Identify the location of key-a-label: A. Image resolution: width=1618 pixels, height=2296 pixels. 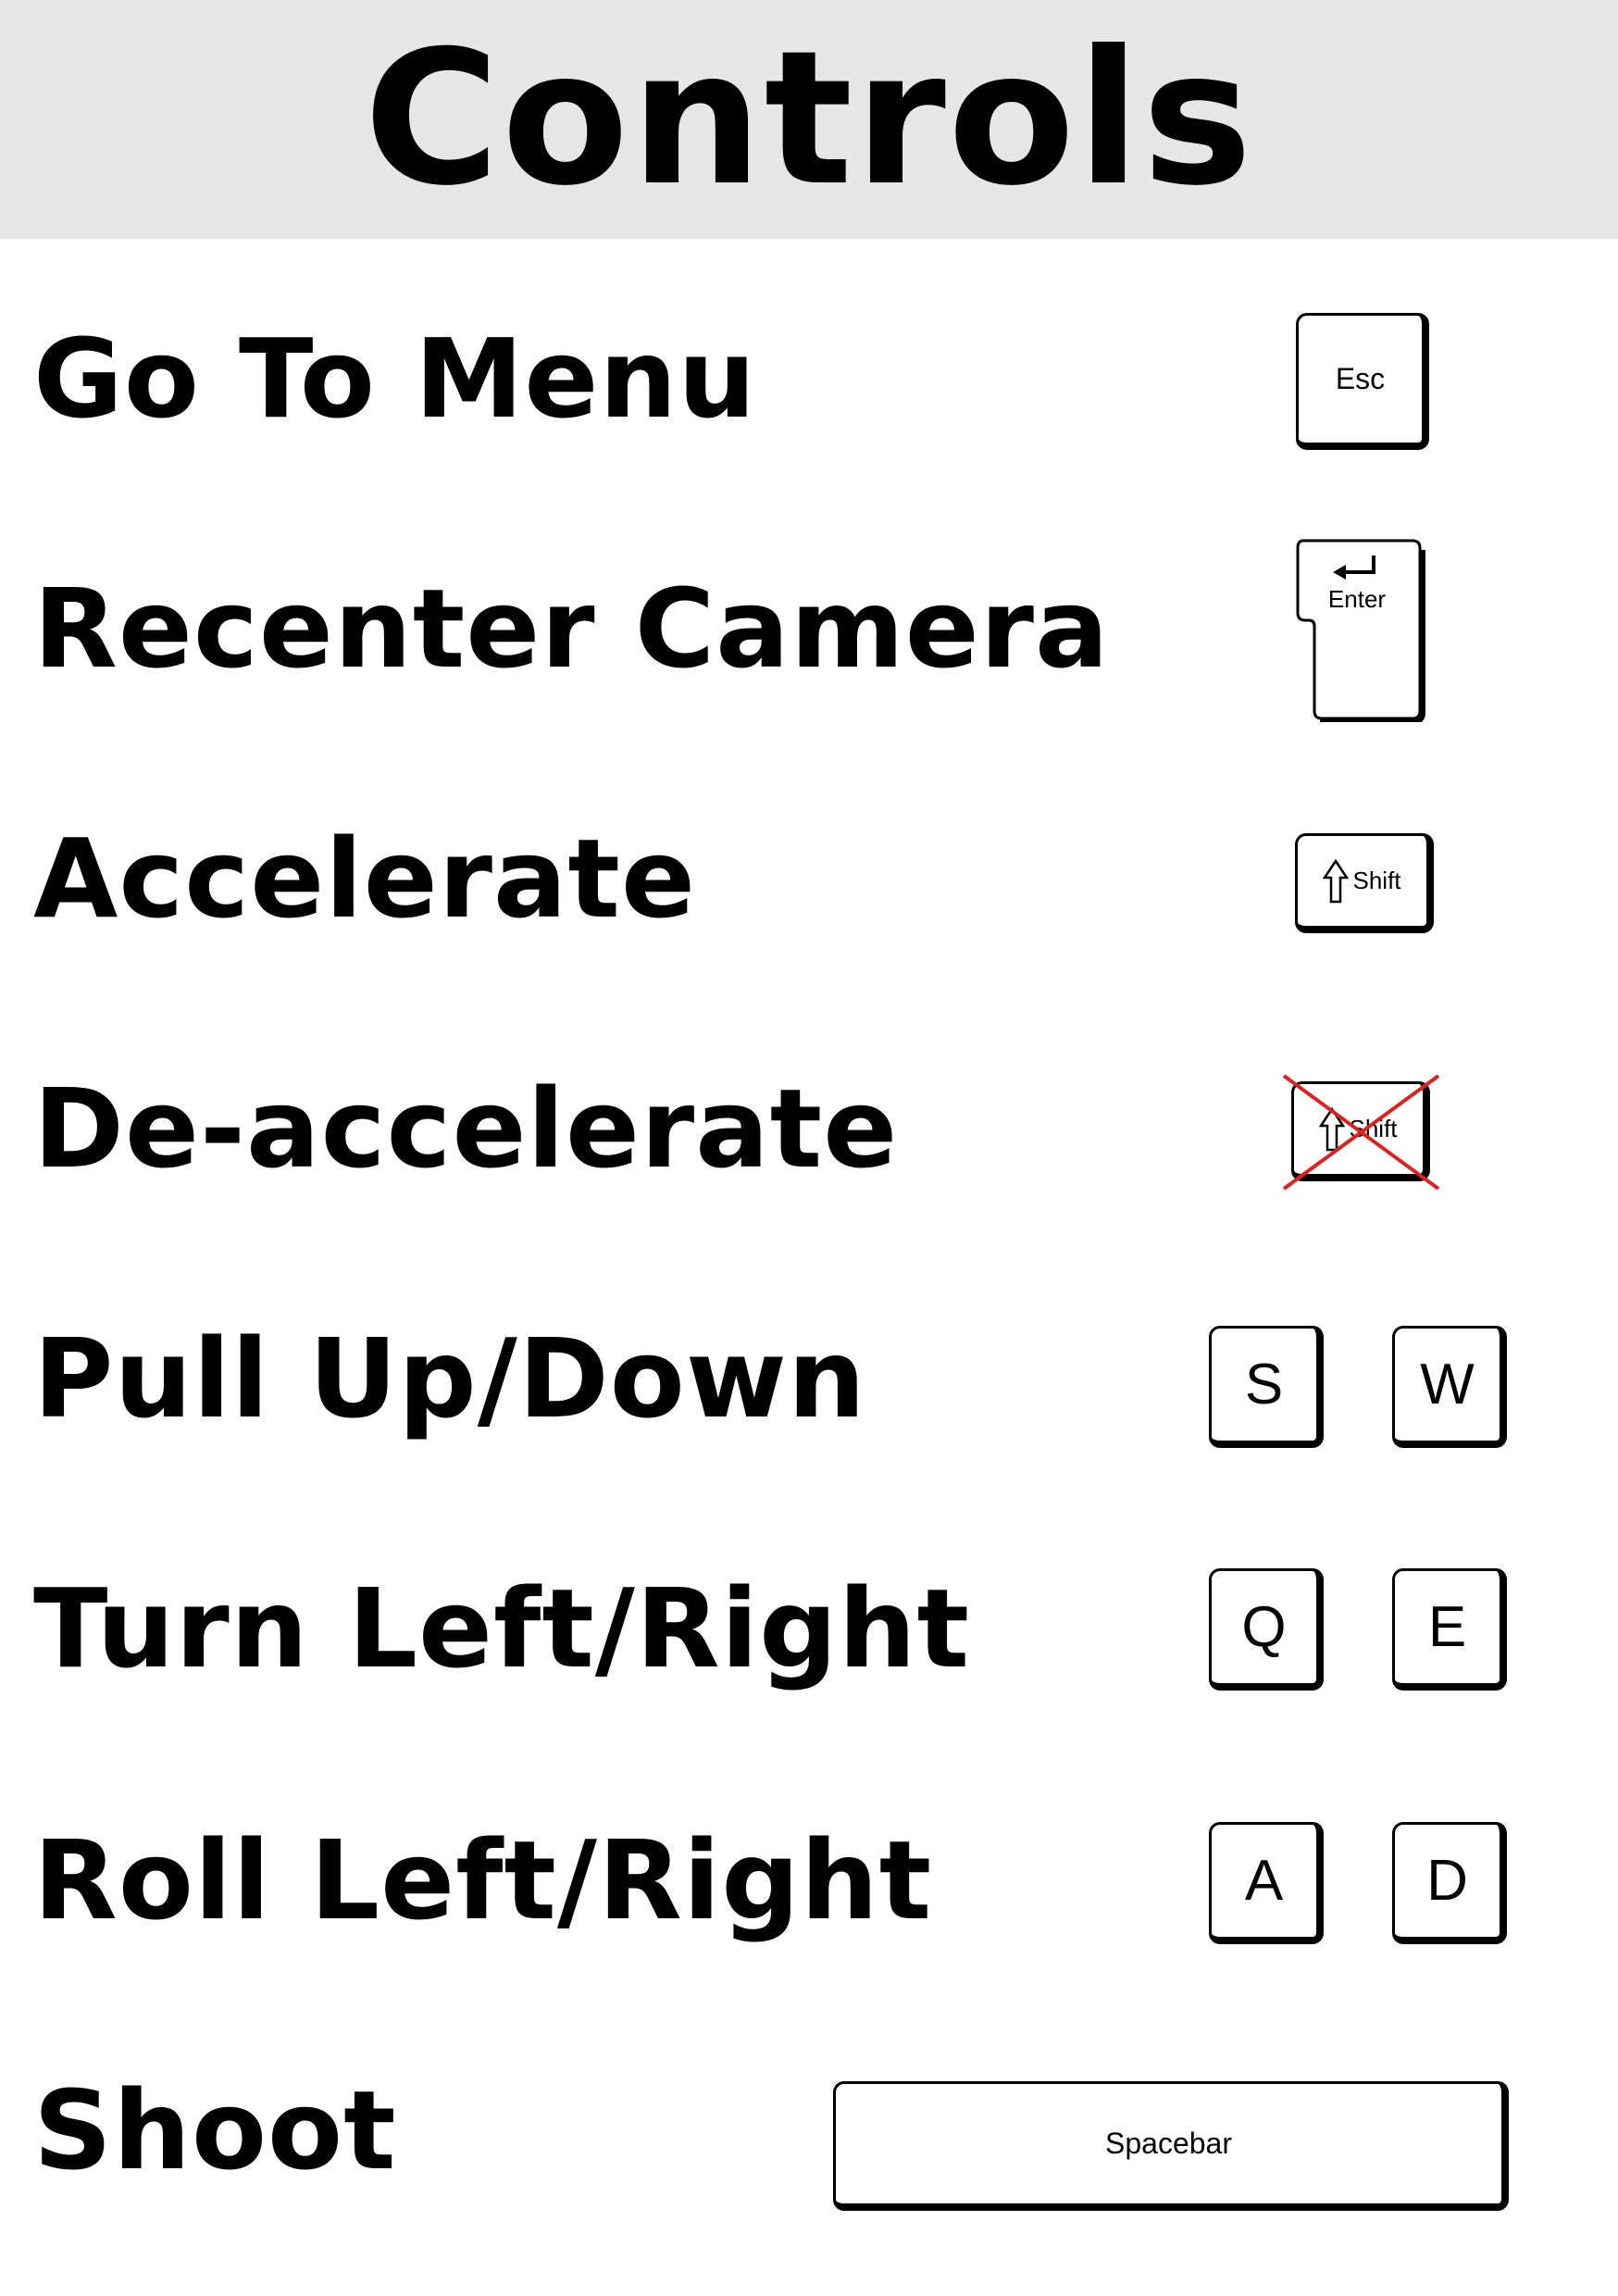
(1264, 1881).